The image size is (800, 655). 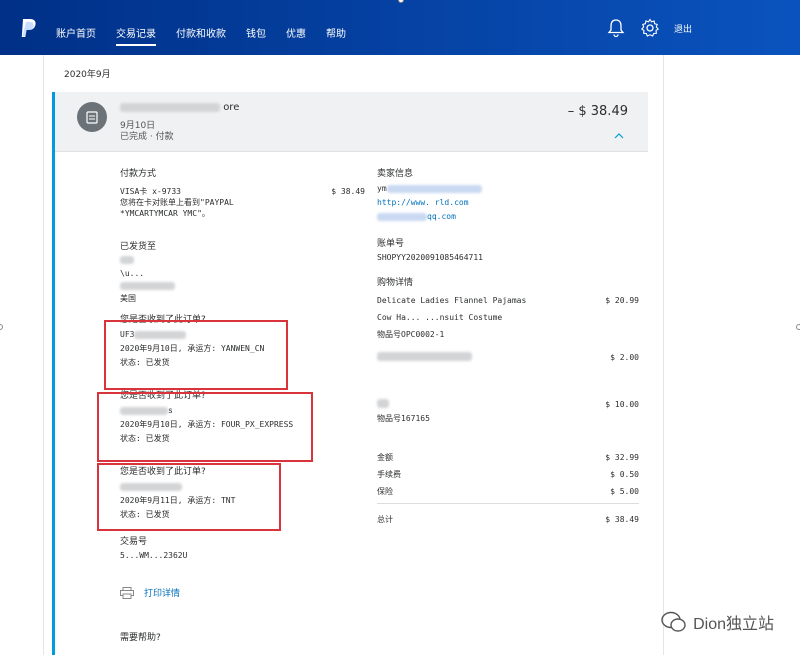 I want to click on divider, so click(x=508, y=503).